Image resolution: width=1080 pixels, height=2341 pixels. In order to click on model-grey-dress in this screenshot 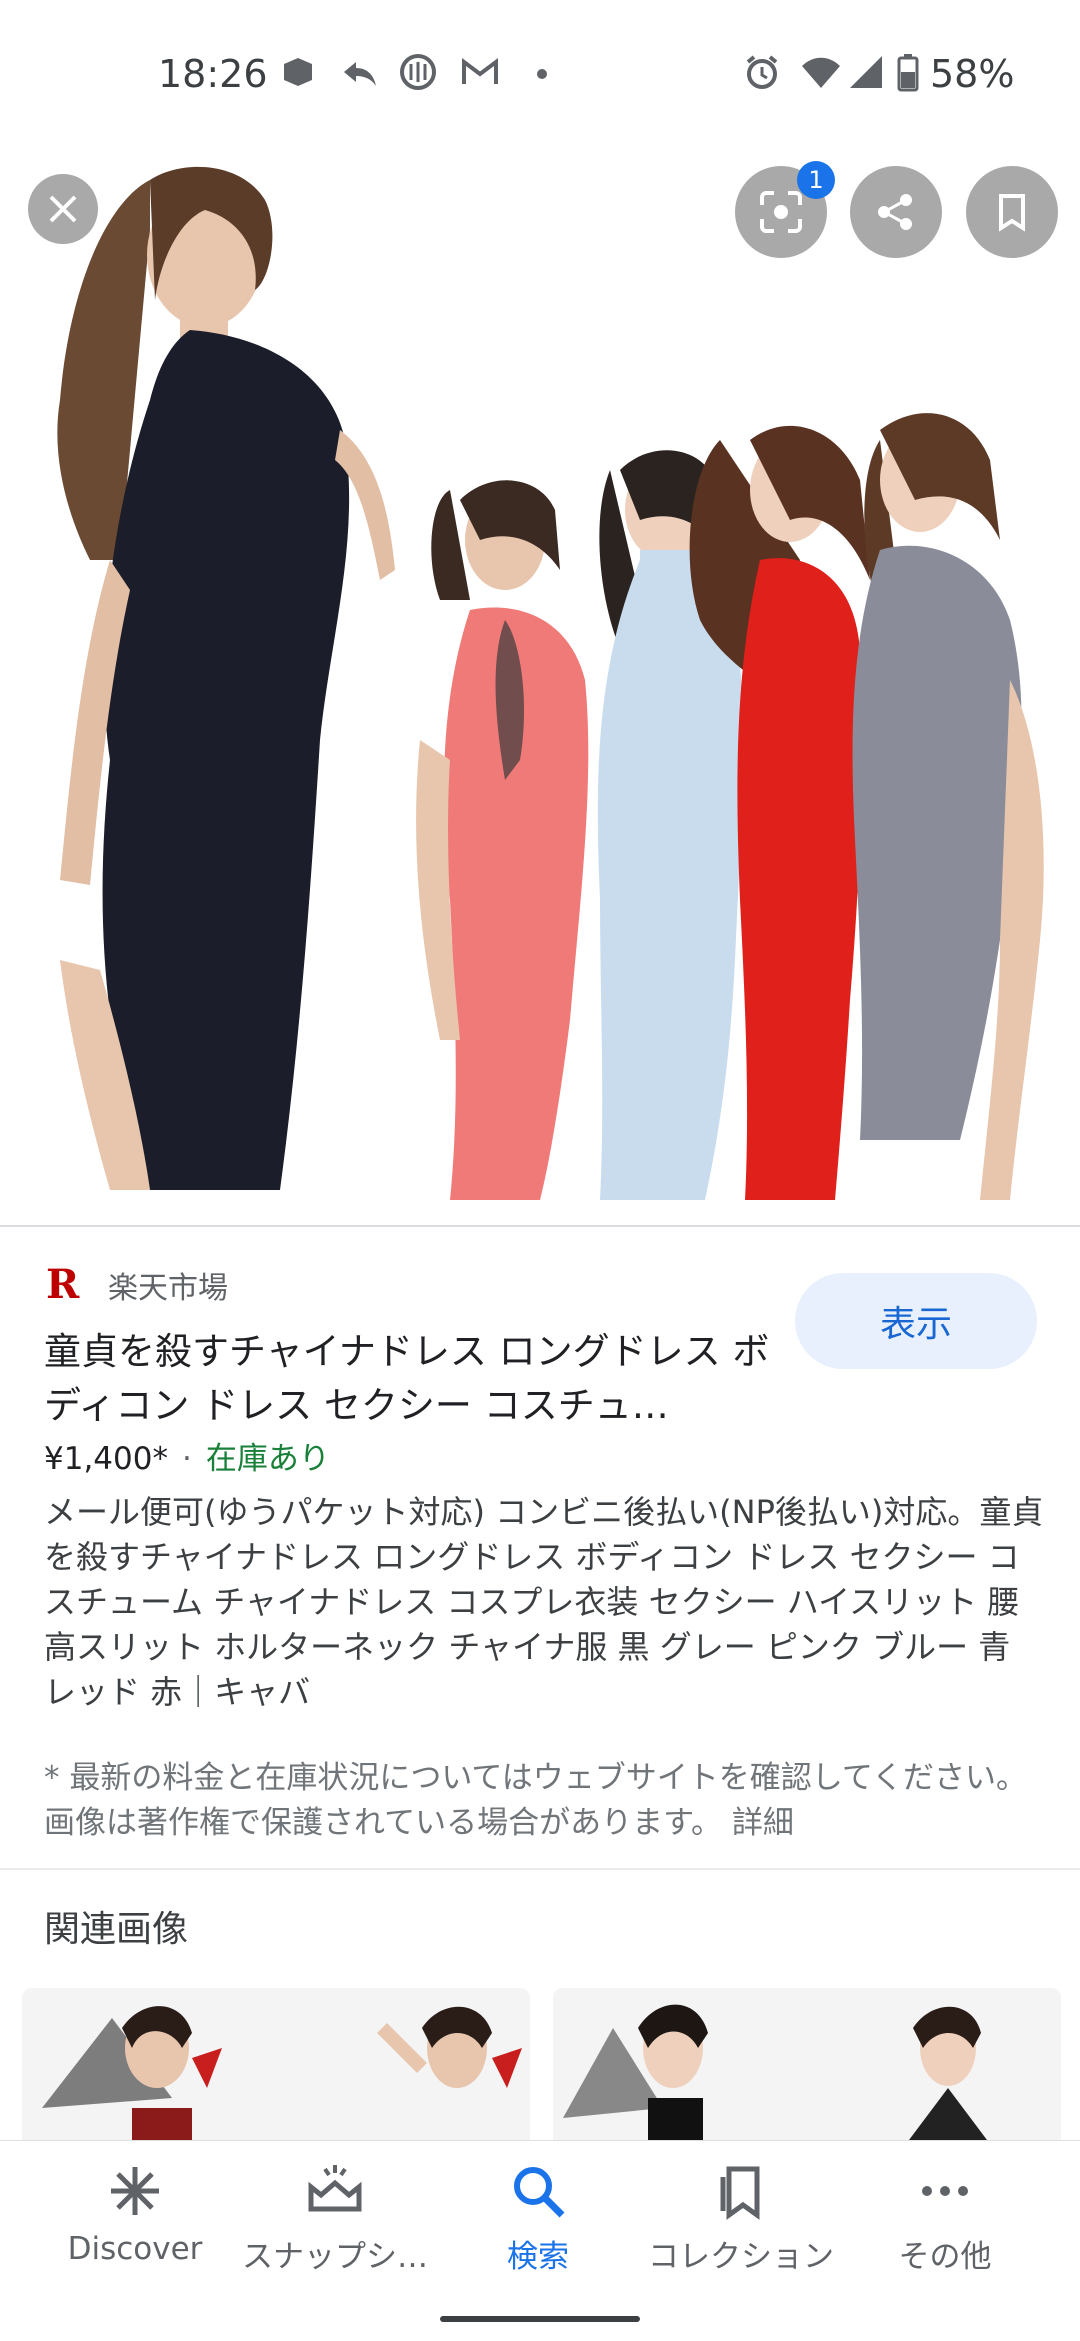, I will do `click(948, 806)`.